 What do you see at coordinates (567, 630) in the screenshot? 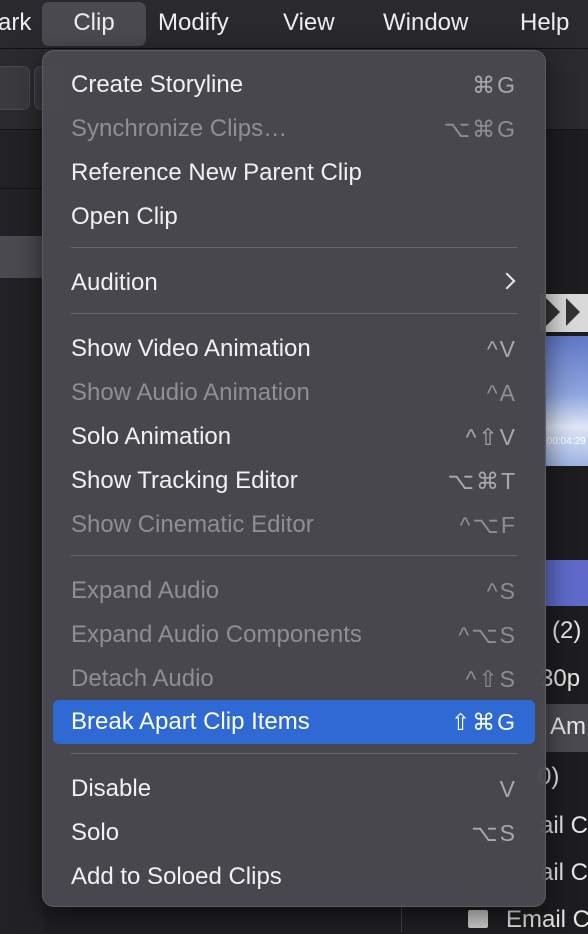
I see `side-text: (2)` at bounding box center [567, 630].